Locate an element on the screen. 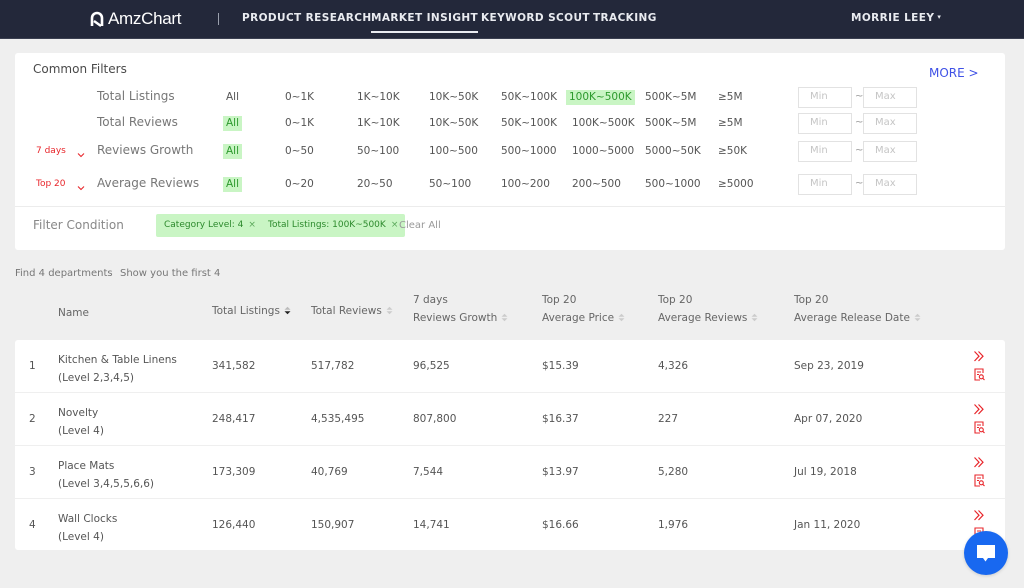 The height and width of the screenshot is (588, 1024). nav-tracking: TRACKING is located at coordinates (625, 18).